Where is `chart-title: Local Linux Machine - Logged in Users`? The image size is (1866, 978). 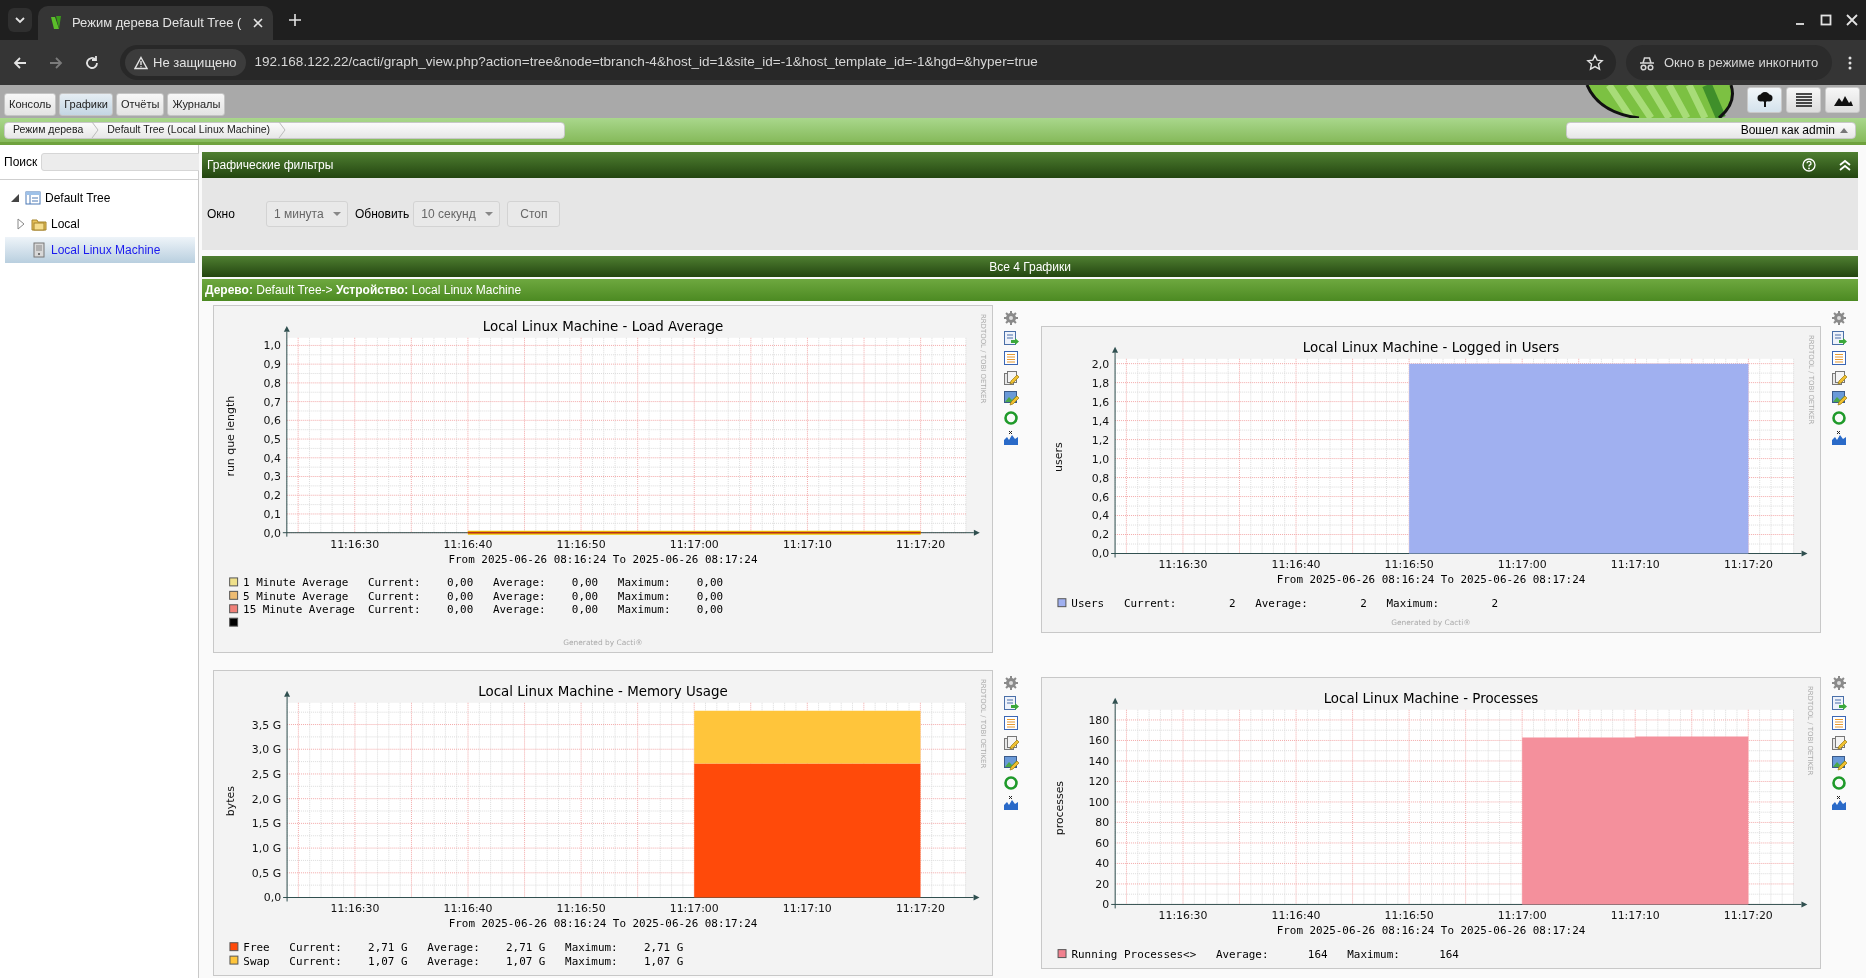 chart-title: Local Linux Machine - Logged in Users is located at coordinates (1431, 347).